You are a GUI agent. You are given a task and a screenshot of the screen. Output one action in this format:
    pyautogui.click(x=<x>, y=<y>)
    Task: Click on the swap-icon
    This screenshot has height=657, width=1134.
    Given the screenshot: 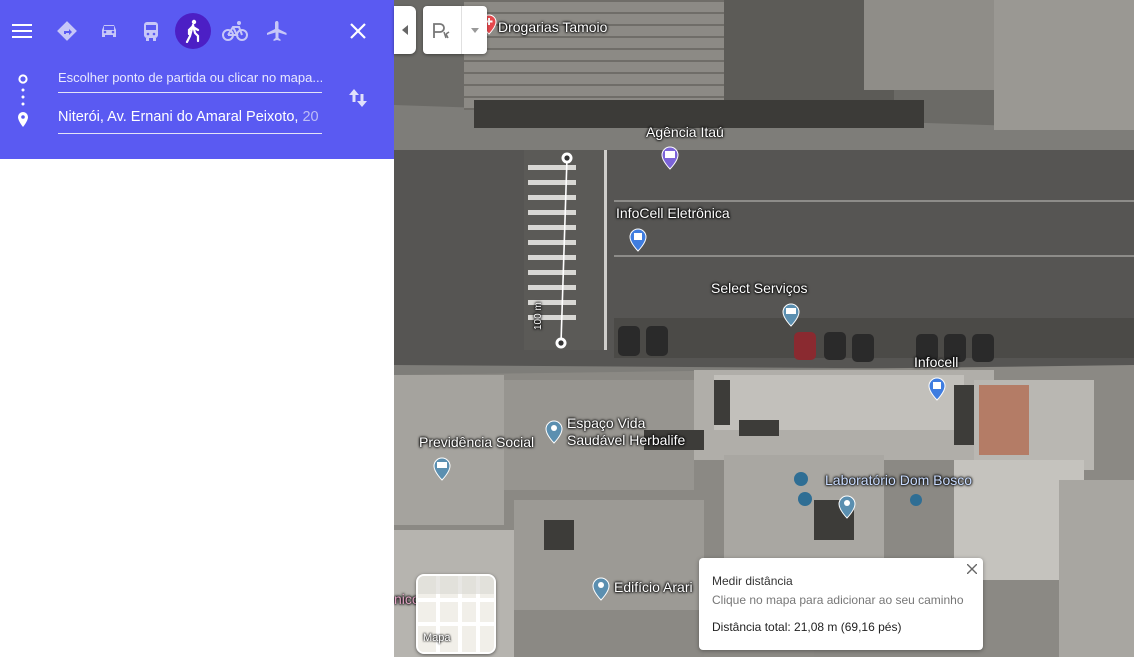 What is the action you would take?
    pyautogui.click(x=358, y=98)
    